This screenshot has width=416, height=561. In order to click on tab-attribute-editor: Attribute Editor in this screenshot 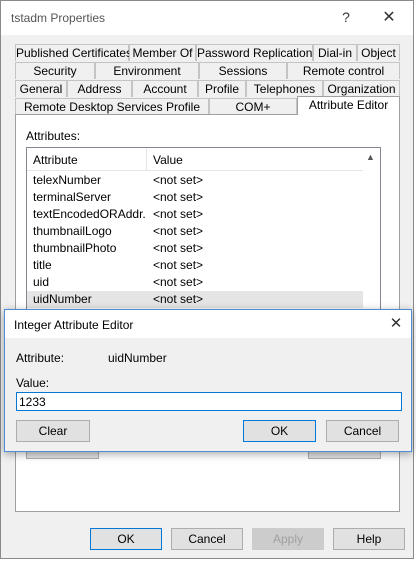, I will do `click(348, 105)`.